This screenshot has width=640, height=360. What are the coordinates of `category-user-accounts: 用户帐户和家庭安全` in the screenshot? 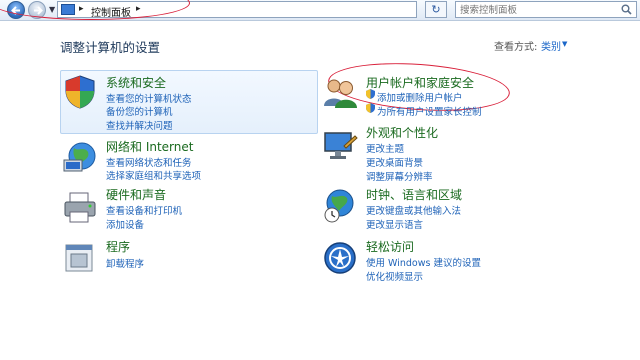 It's located at (420, 82).